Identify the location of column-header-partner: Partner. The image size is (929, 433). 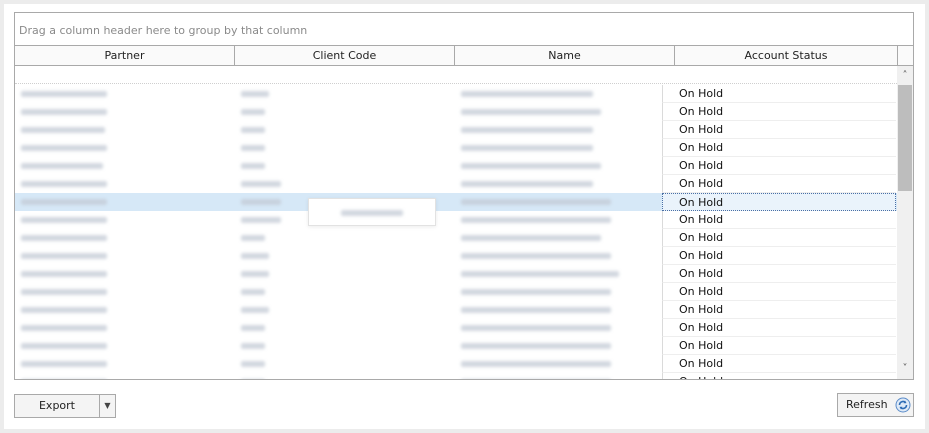
(125, 55).